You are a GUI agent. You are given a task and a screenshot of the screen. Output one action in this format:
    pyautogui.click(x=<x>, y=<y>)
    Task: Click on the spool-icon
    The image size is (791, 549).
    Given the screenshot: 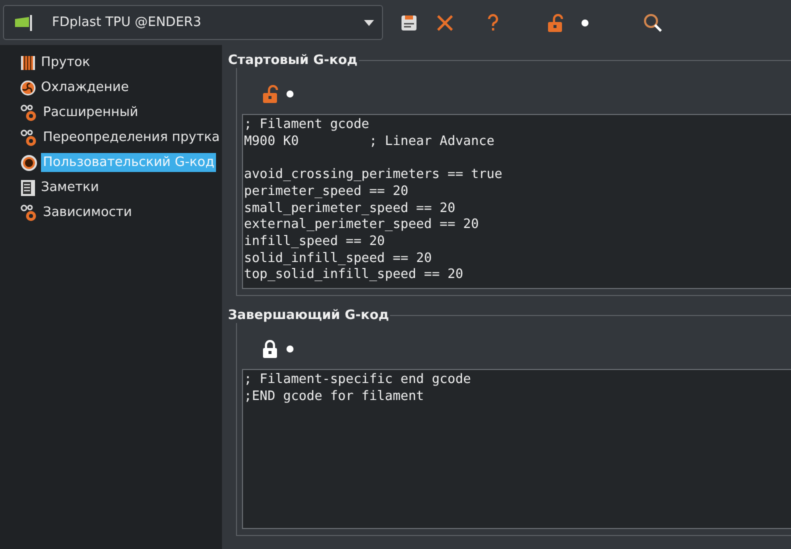 What is the action you would take?
    pyautogui.click(x=28, y=62)
    